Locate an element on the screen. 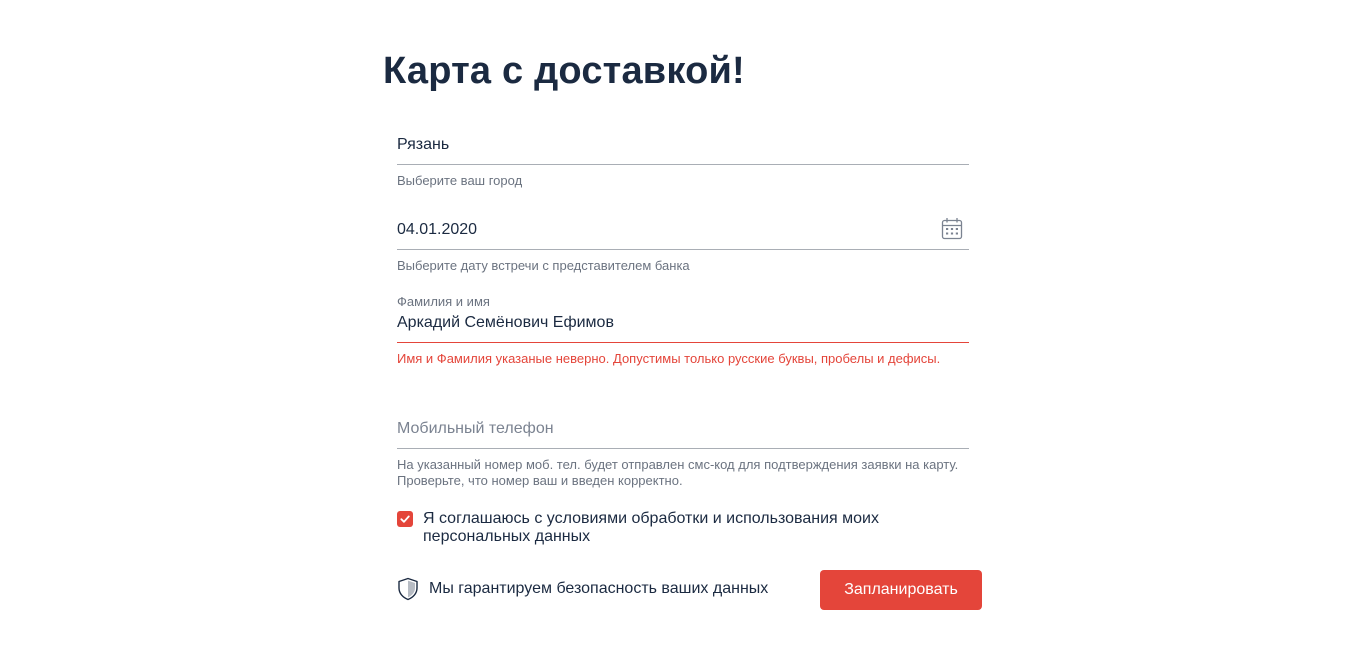  phone-placeholder: Мобильный телефон is located at coordinates (475, 428).